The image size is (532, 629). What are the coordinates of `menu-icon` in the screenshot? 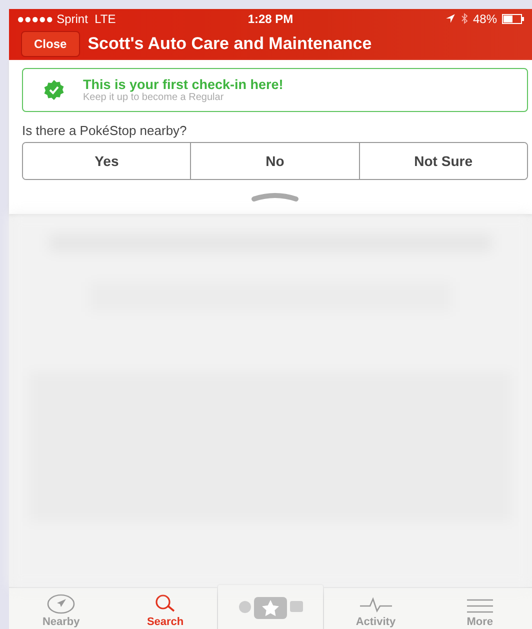 It's located at (480, 606).